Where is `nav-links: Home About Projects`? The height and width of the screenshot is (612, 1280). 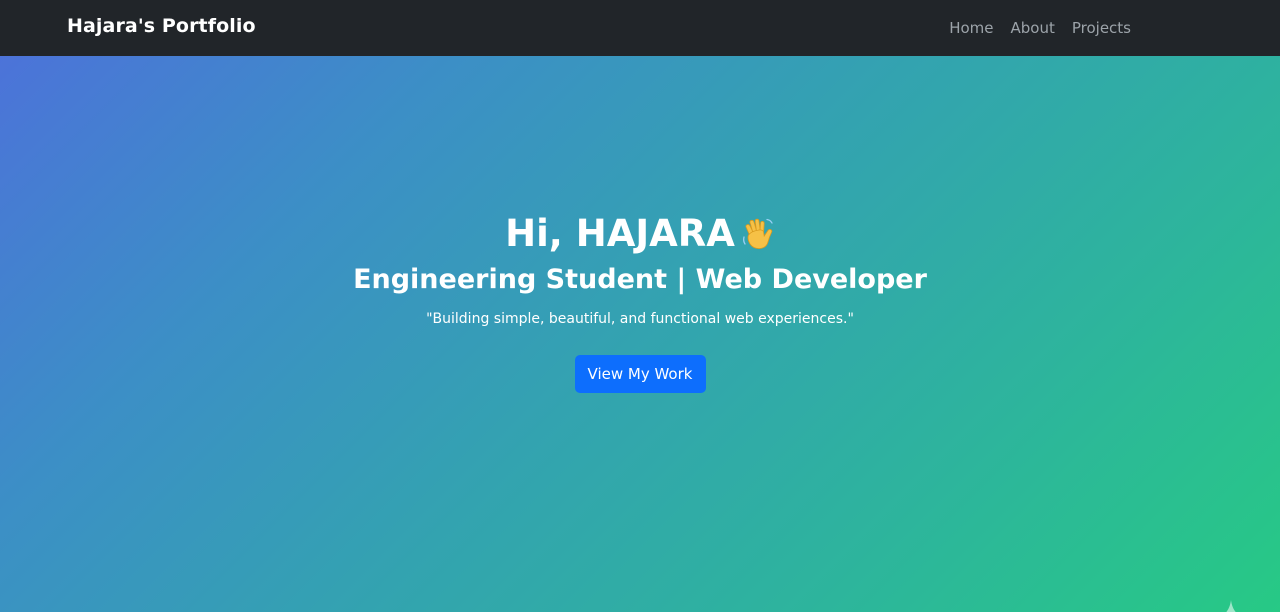 nav-links: Home About Projects is located at coordinates (1040, 28).